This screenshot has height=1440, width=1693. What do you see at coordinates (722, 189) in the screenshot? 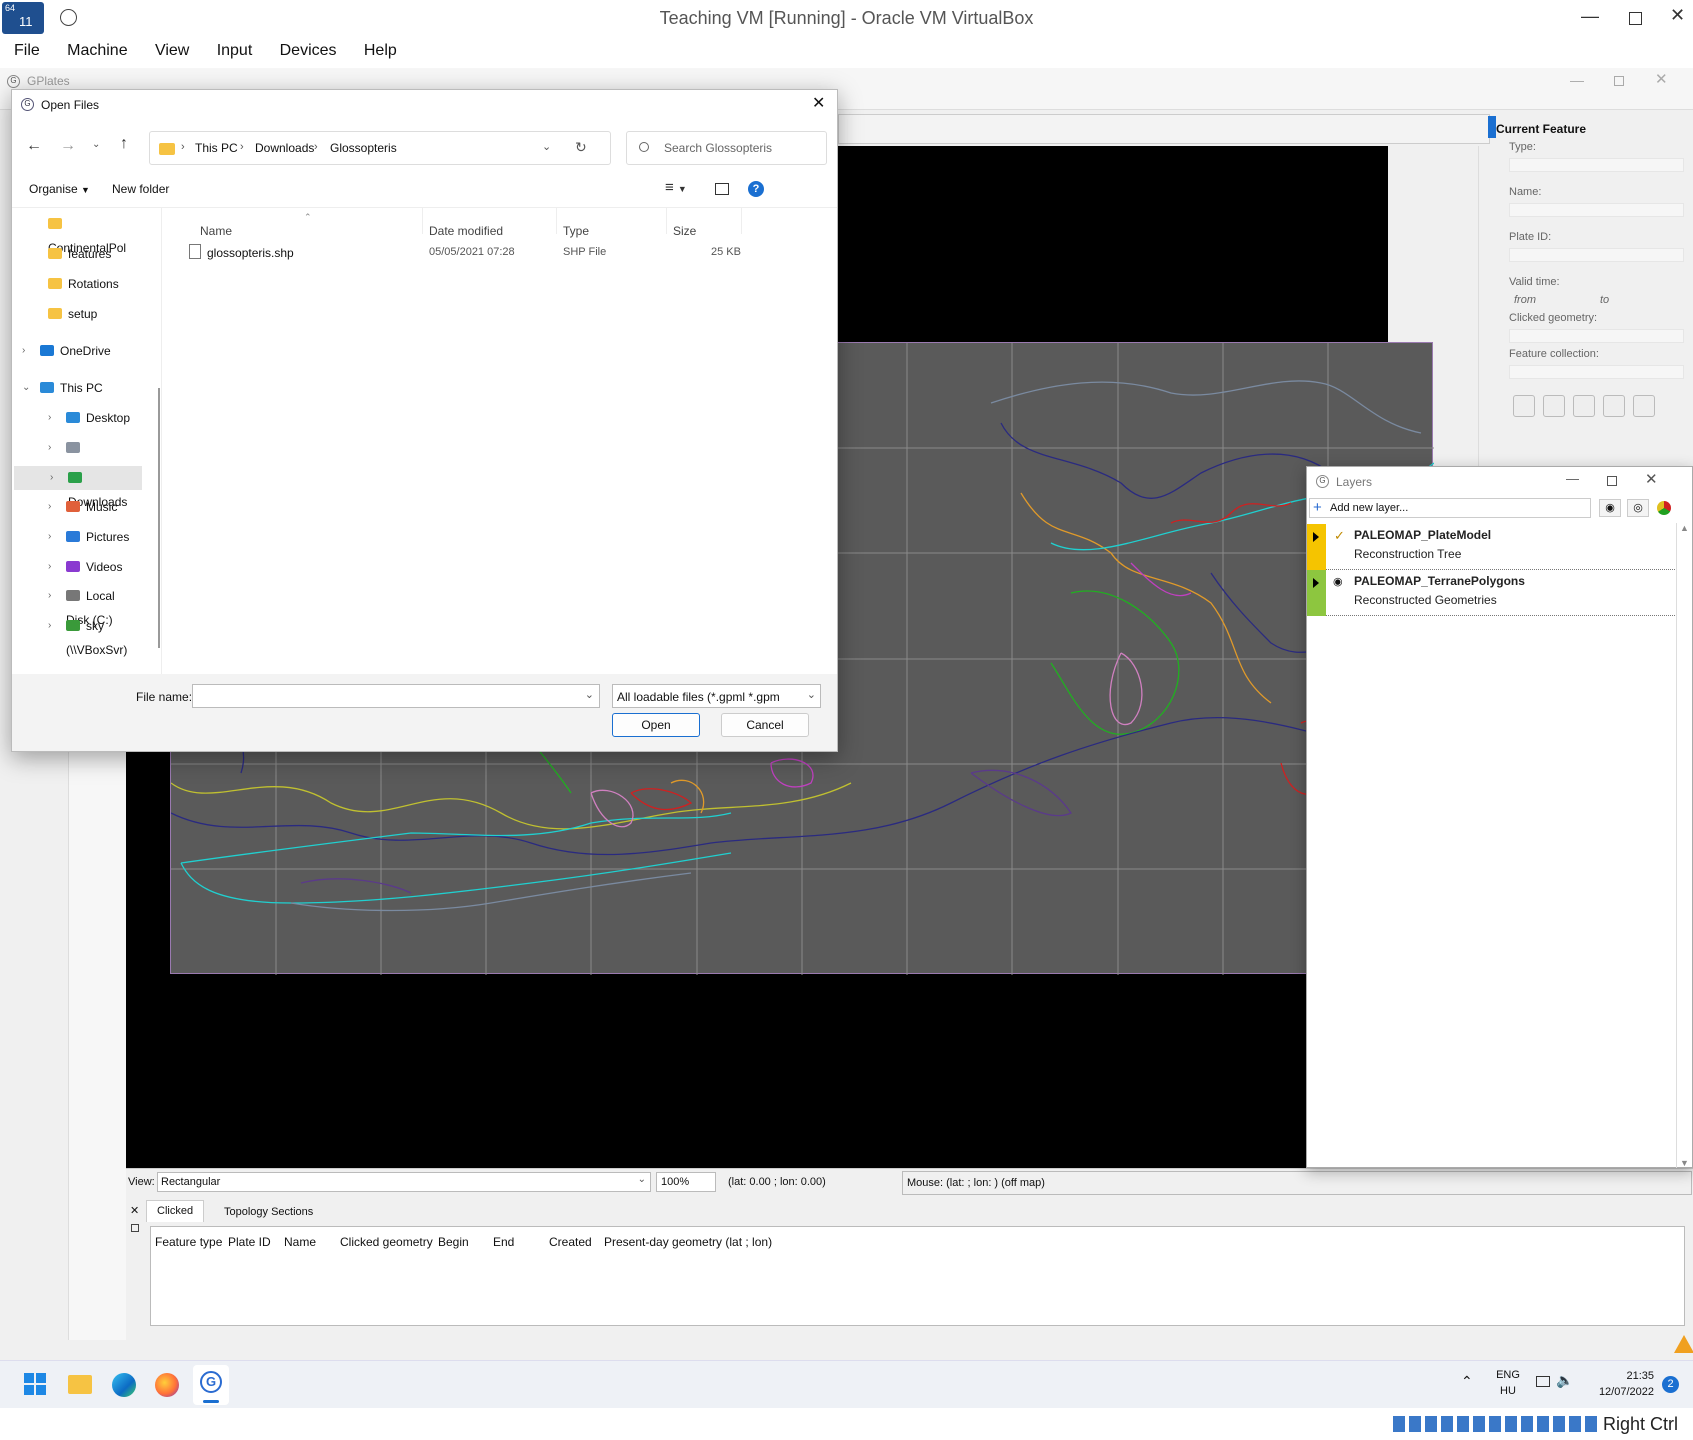
I see `preview-pane-icon` at bounding box center [722, 189].